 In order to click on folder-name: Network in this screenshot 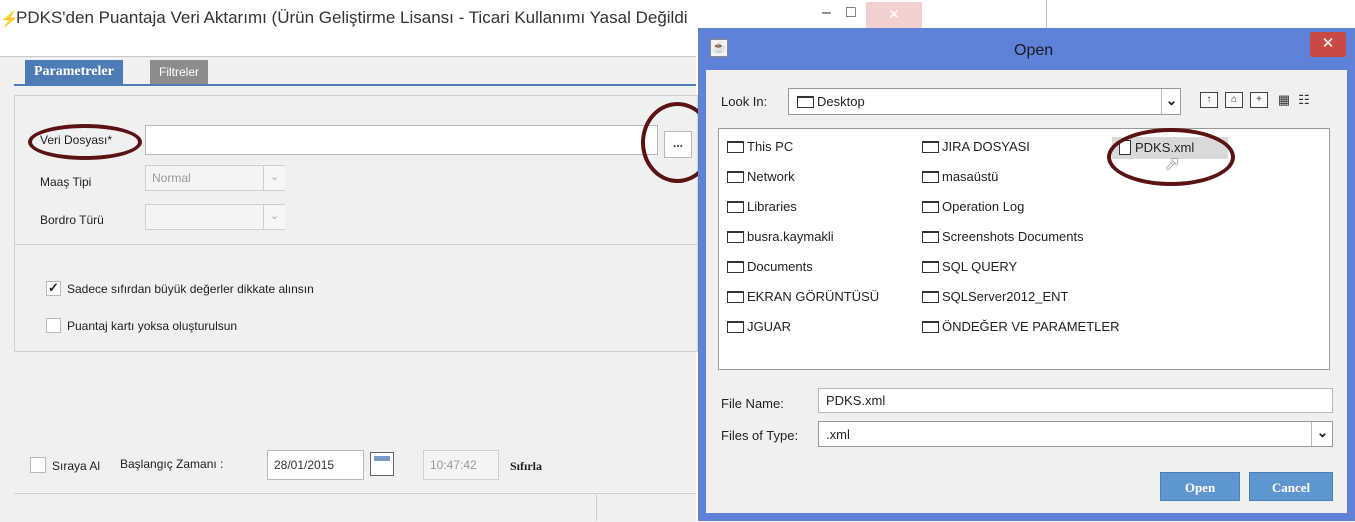, I will do `click(771, 176)`.